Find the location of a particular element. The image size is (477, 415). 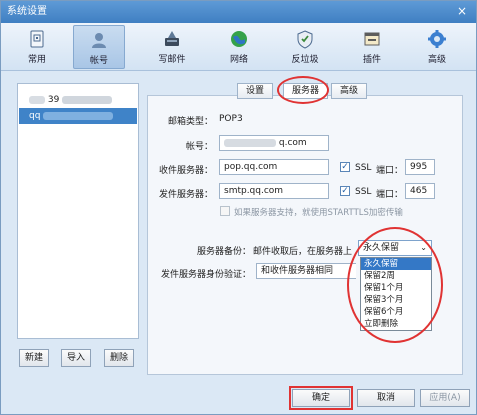

starttls-note: 如果服务器支持，就使用STARTTLS加密传输 is located at coordinates (318, 213).